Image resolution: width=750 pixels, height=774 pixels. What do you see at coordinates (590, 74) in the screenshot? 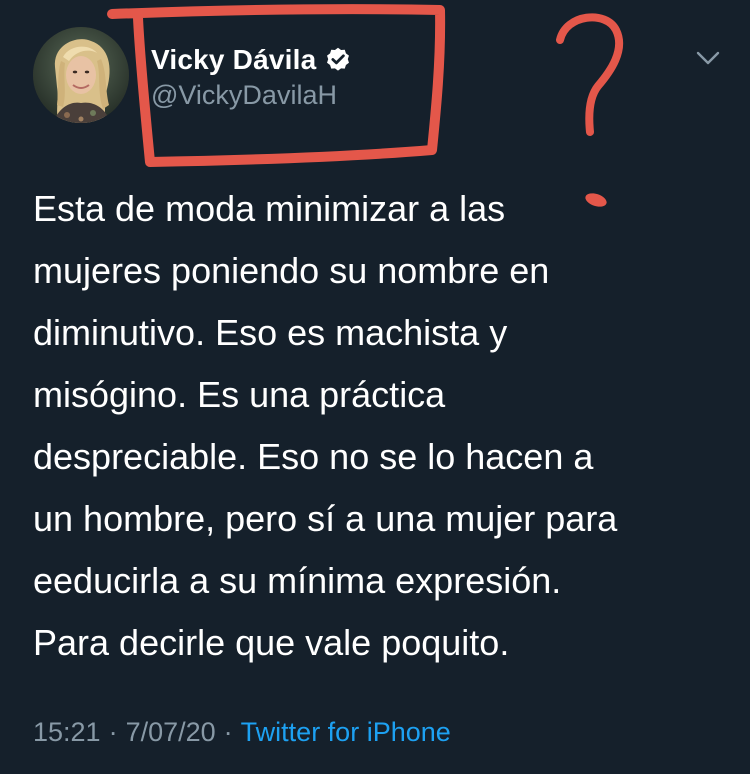
I see `annotation-question-mark` at bounding box center [590, 74].